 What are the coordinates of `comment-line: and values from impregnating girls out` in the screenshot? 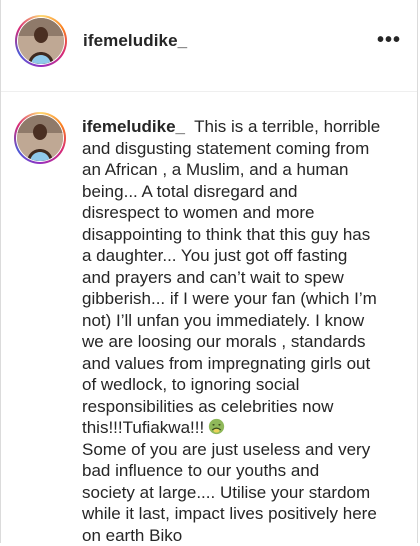 It's located at (247, 364).